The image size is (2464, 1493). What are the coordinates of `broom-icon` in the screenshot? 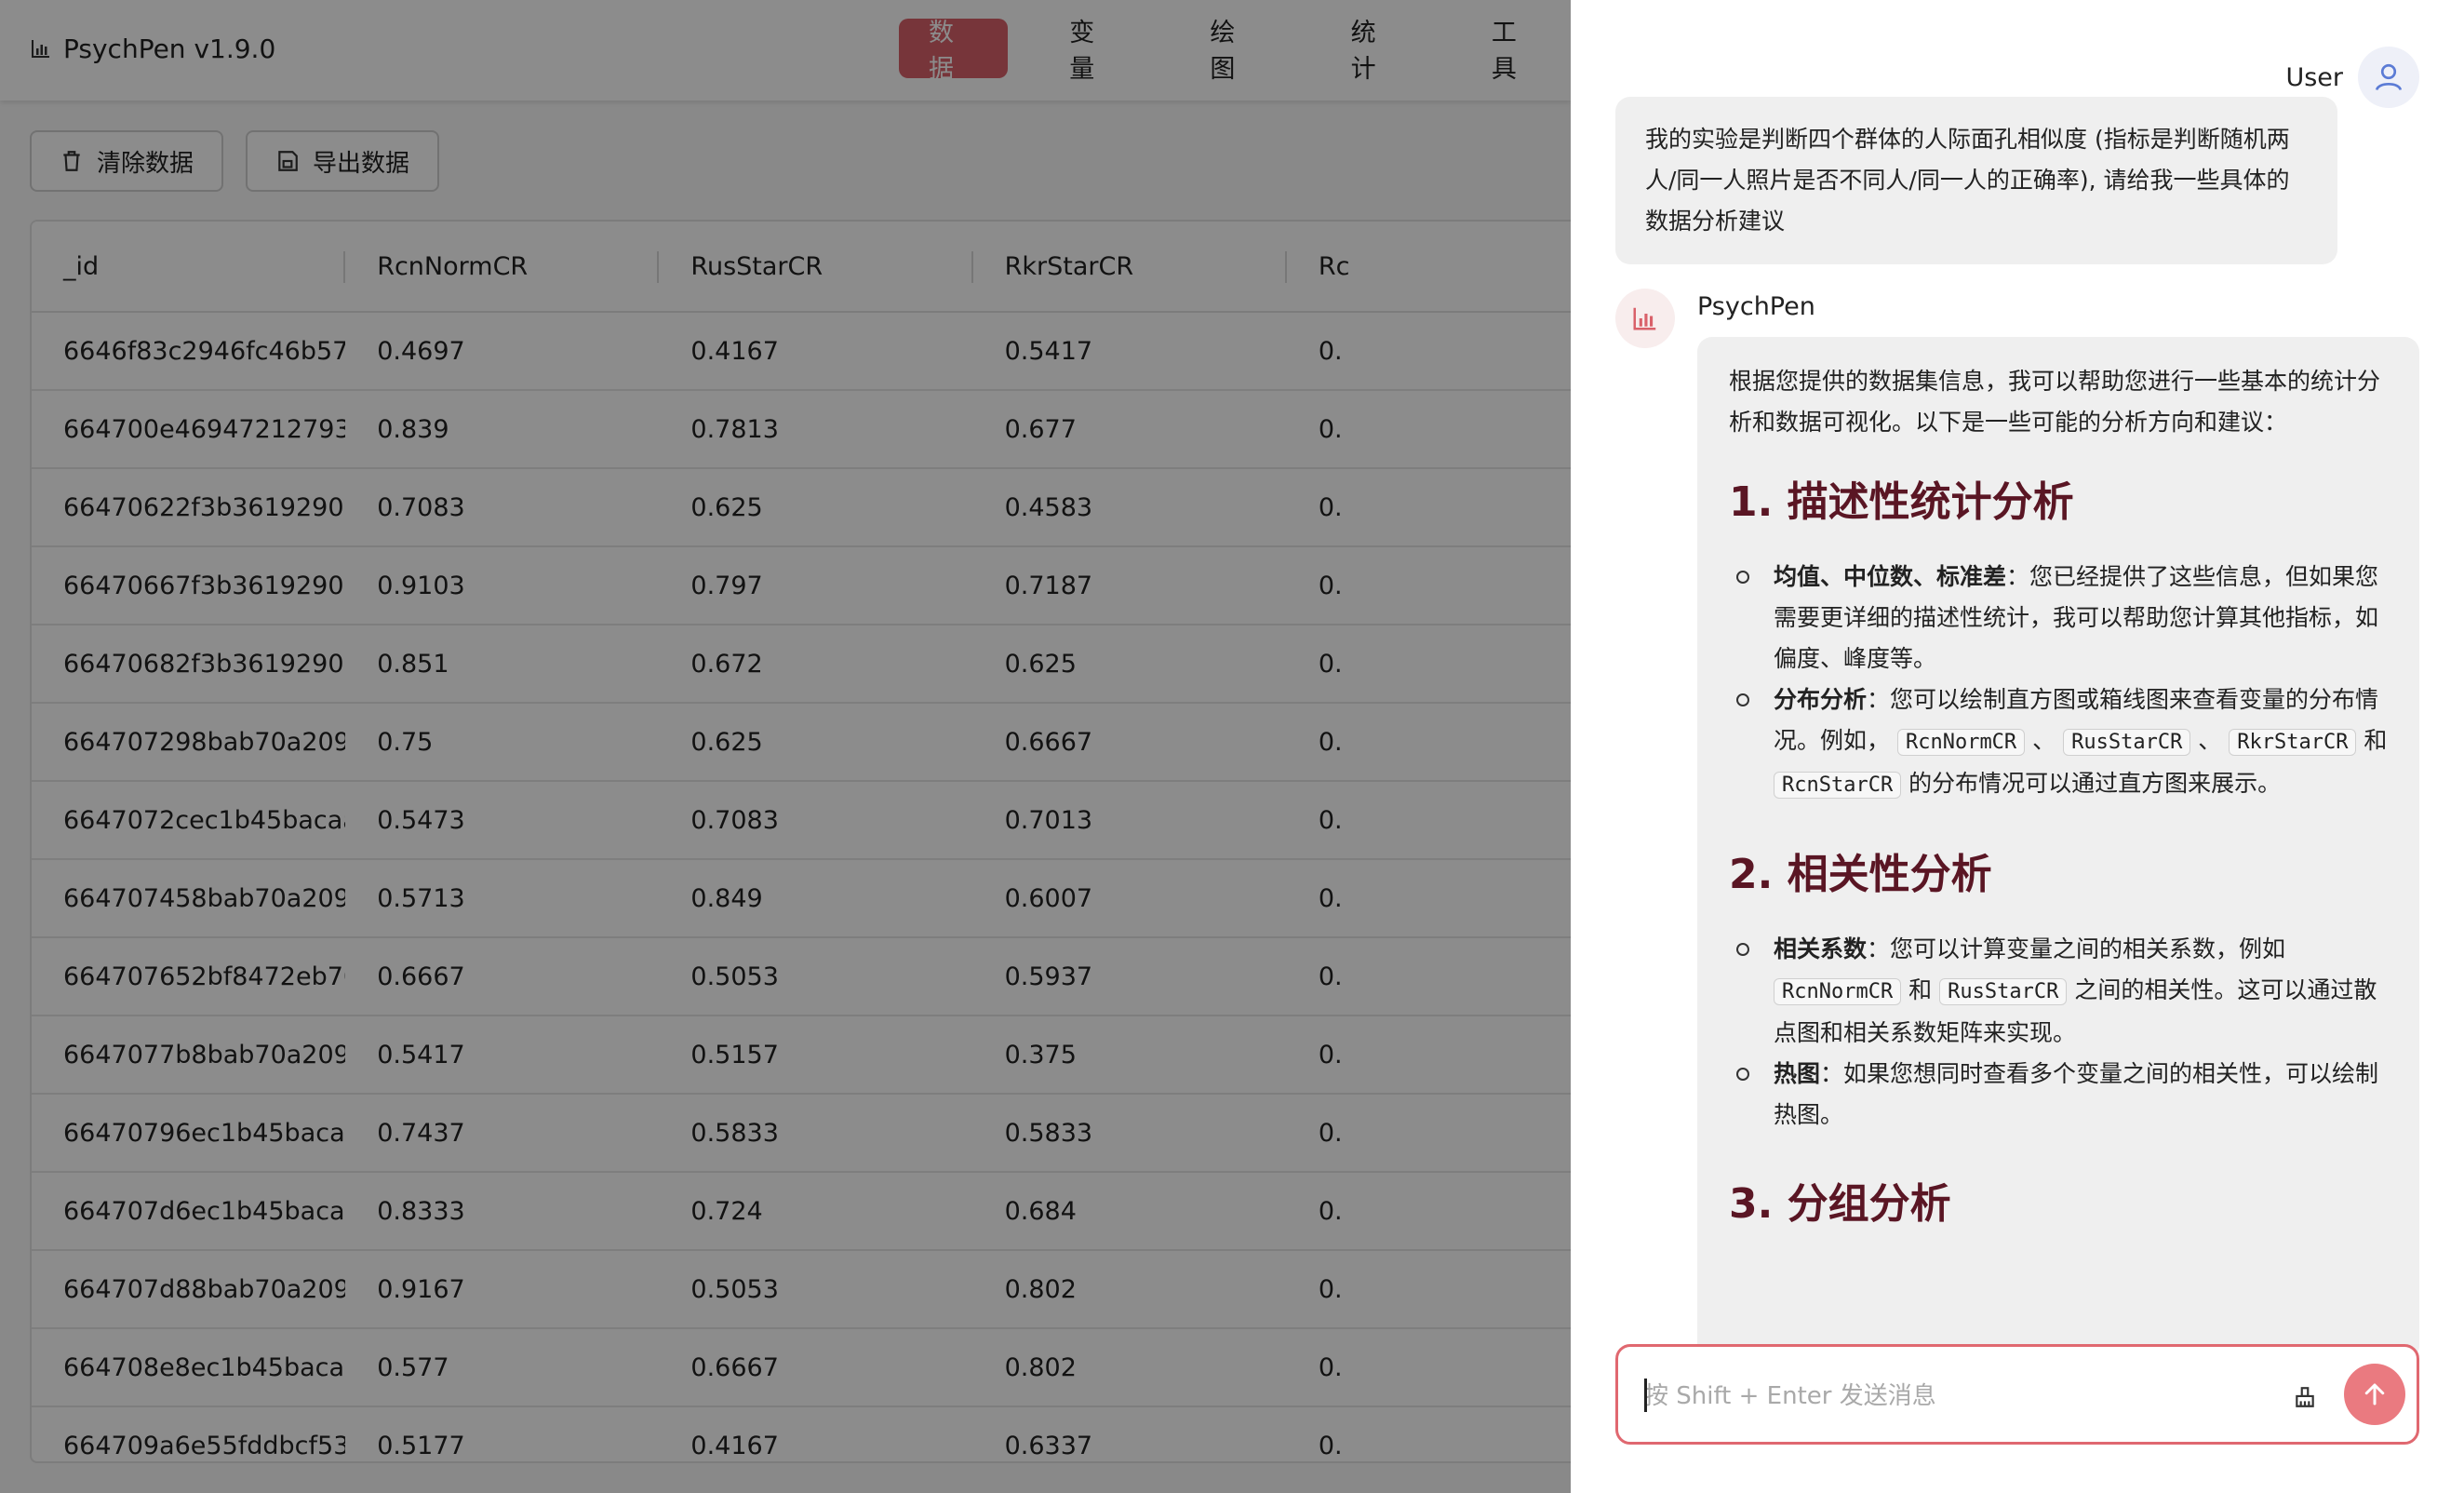 It's located at (2305, 1397).